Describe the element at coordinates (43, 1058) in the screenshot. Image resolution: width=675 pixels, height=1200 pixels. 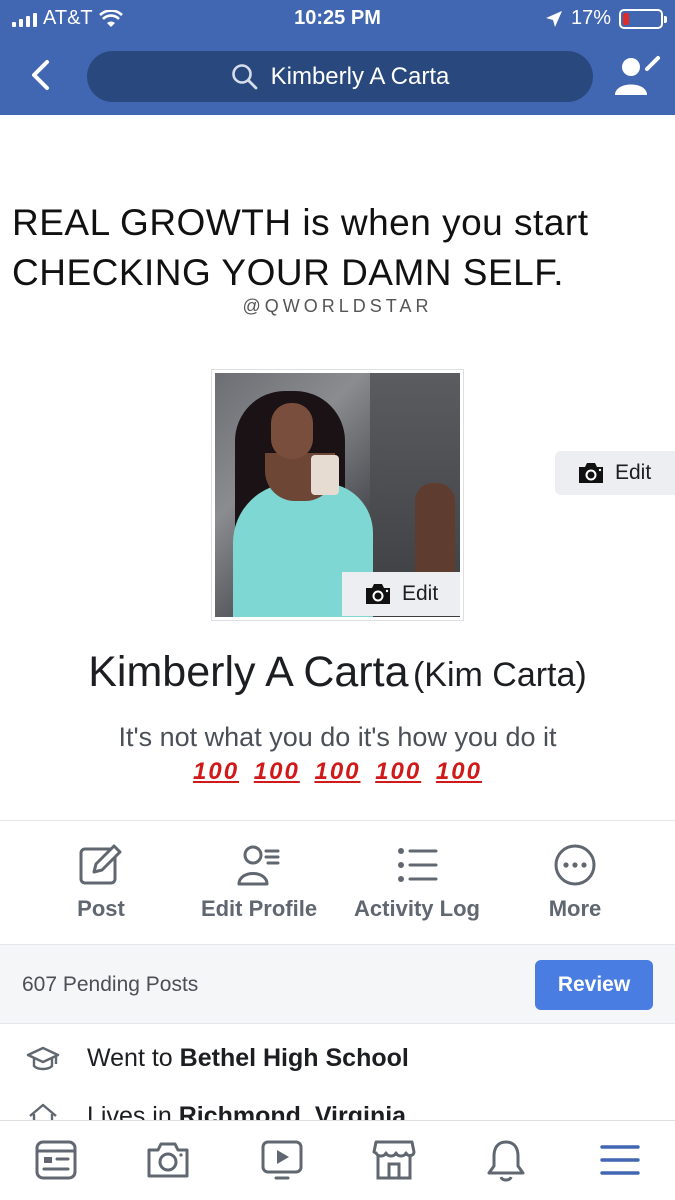
I see `graduation-cap-icon` at that location.